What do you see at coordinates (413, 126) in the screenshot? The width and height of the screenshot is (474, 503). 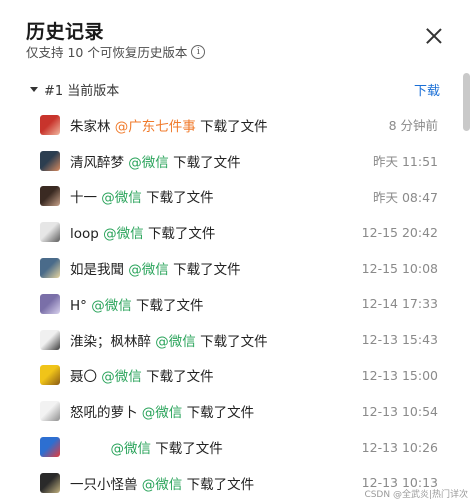 I see `timestamp: 8 分钟前` at bounding box center [413, 126].